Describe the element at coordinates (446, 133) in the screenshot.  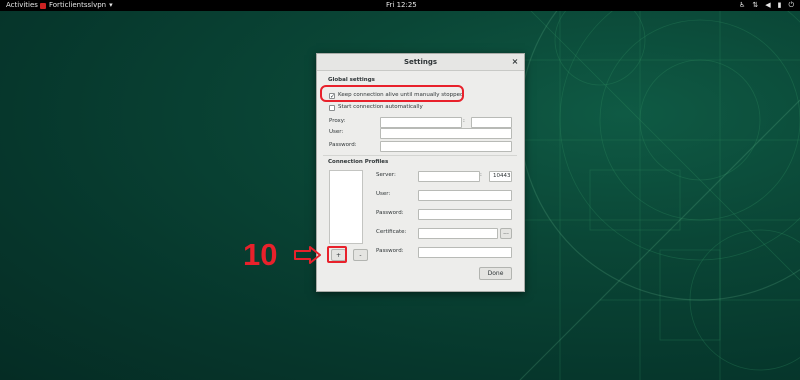
I see `user-input` at that location.